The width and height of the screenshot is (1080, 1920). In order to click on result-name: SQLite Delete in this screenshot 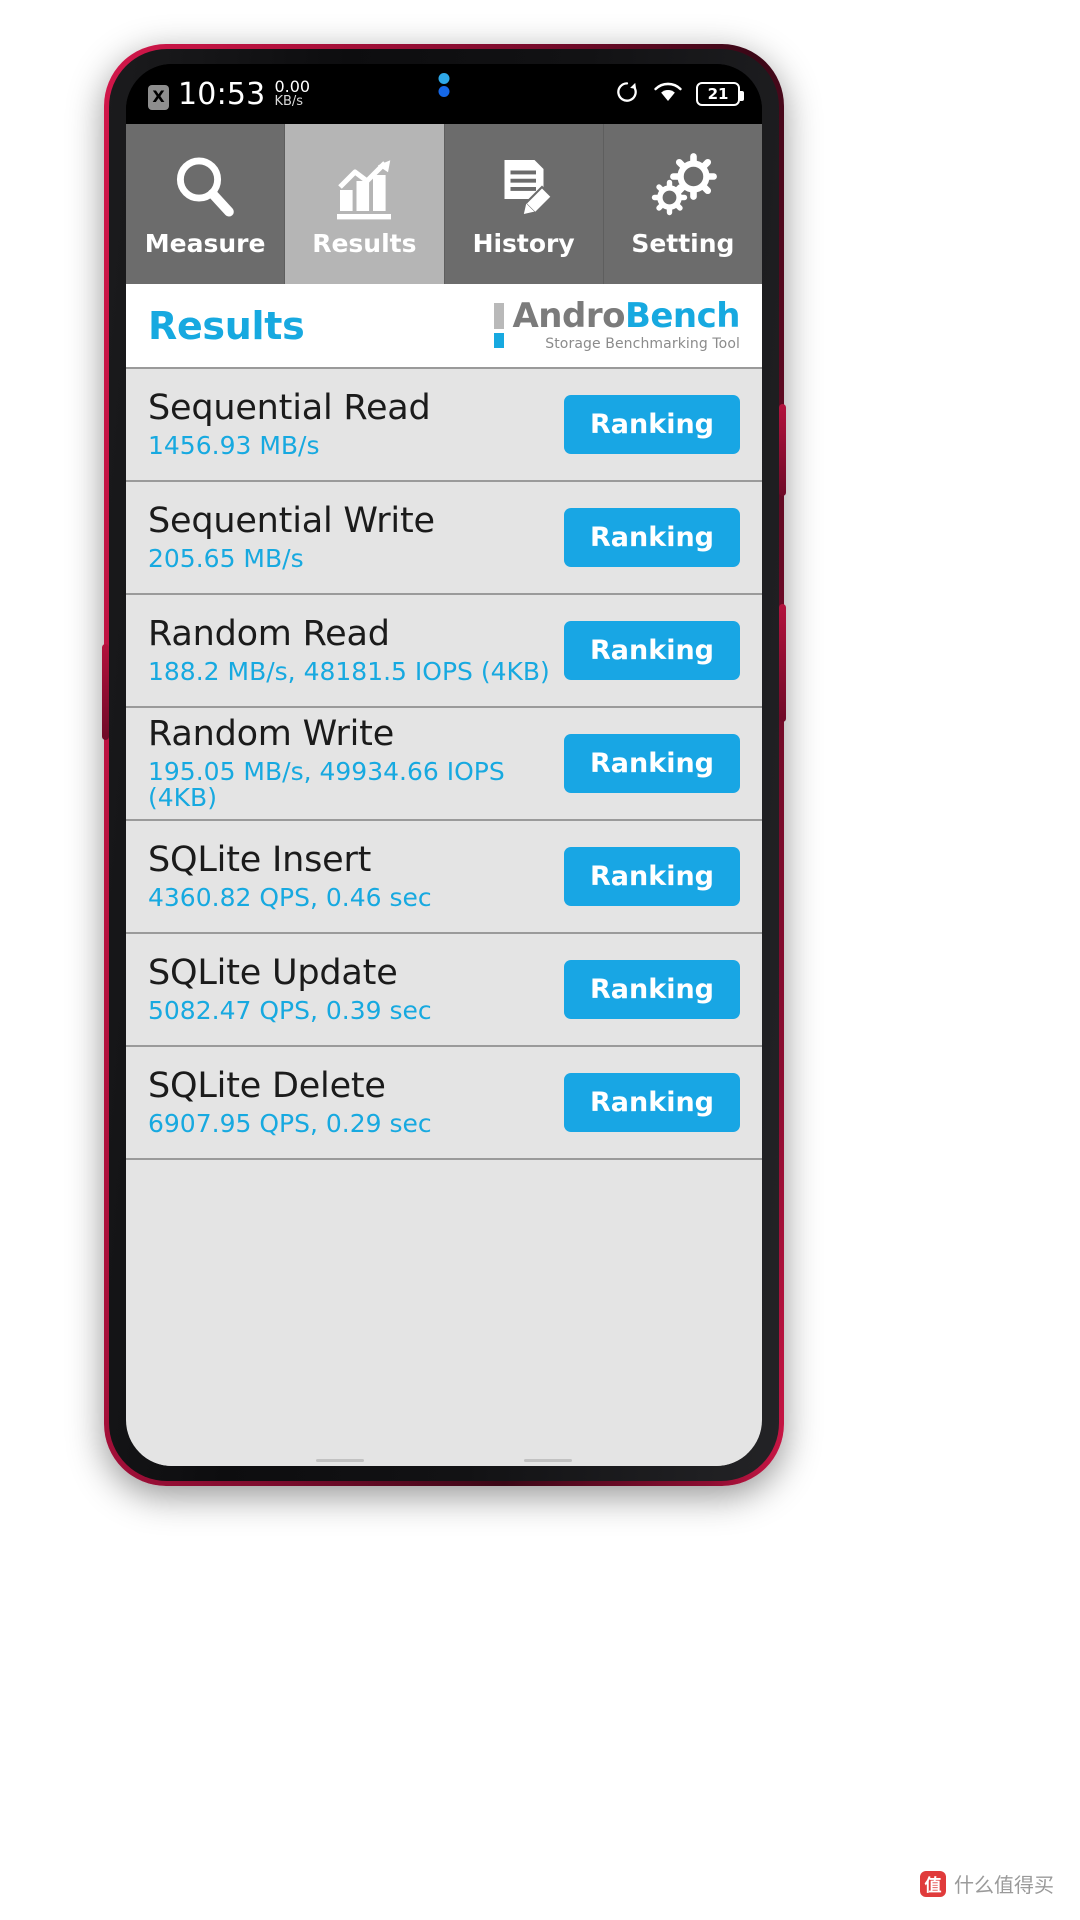, I will do `click(267, 1086)`.